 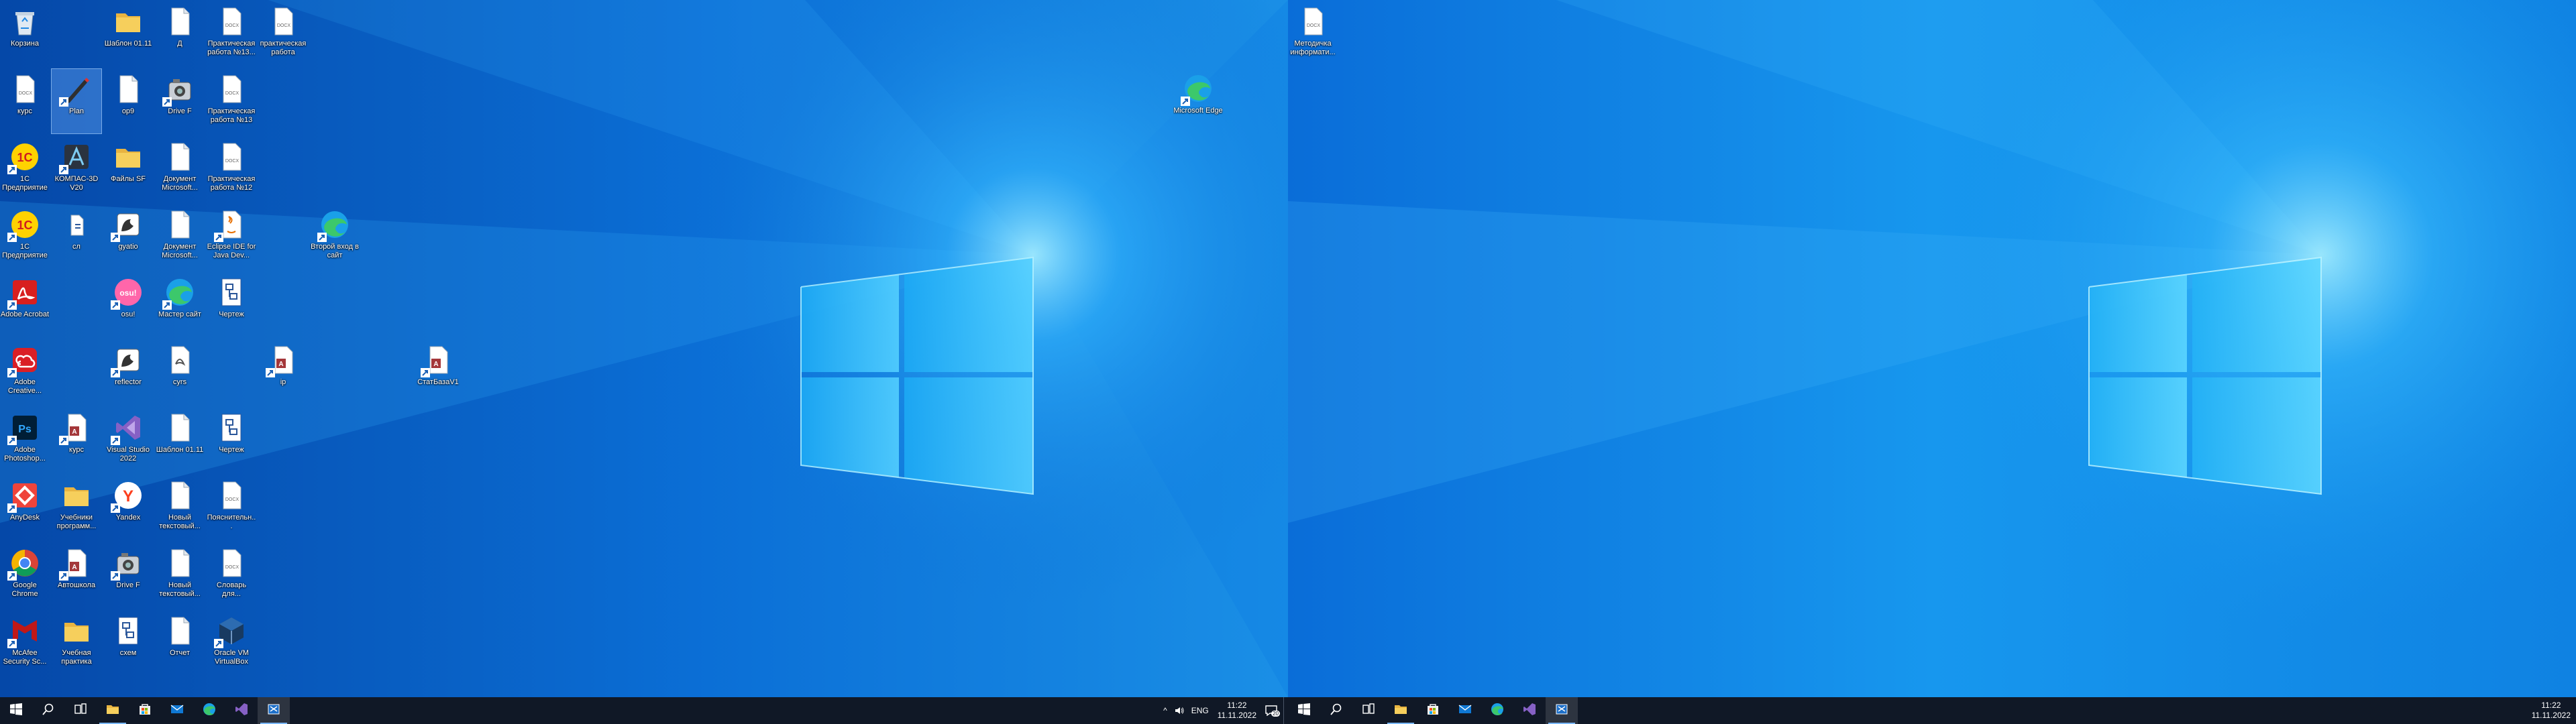 What do you see at coordinates (283, 33) in the screenshot?
I see `desktop-icon-docx-2: DOCX практическая работа` at bounding box center [283, 33].